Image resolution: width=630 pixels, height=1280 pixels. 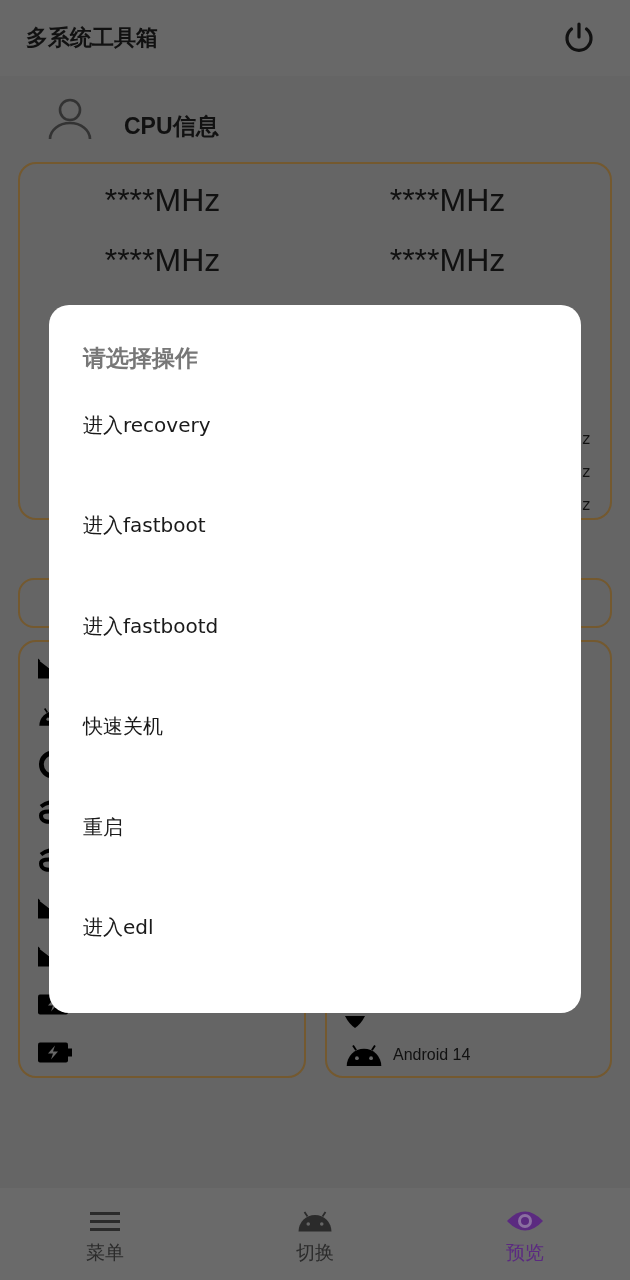 I want to click on app-title: 多系统工具箱, so click(x=92, y=38).